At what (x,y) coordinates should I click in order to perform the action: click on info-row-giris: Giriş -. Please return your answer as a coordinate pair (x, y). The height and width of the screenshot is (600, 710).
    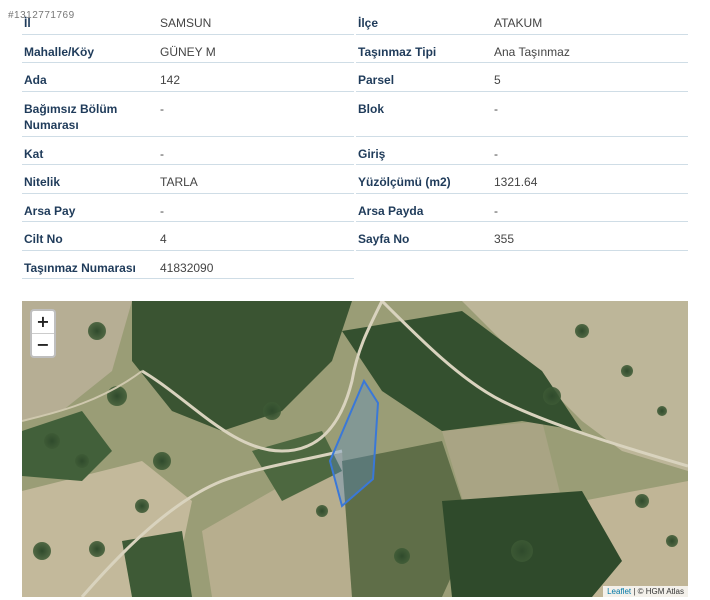
    Looking at the image, I should click on (522, 151).